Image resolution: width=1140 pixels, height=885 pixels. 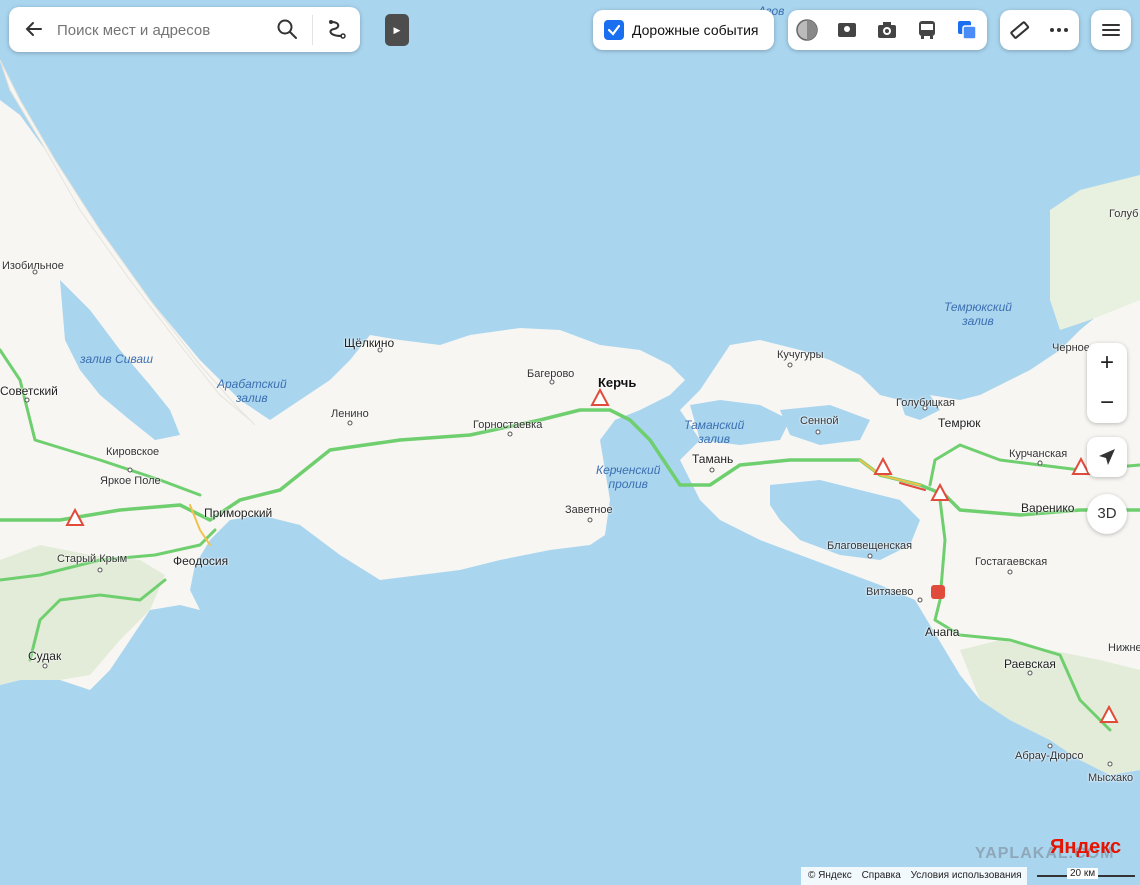 What do you see at coordinates (201, 561) in the screenshot?
I see `label-feodosiya: Феодосия` at bounding box center [201, 561].